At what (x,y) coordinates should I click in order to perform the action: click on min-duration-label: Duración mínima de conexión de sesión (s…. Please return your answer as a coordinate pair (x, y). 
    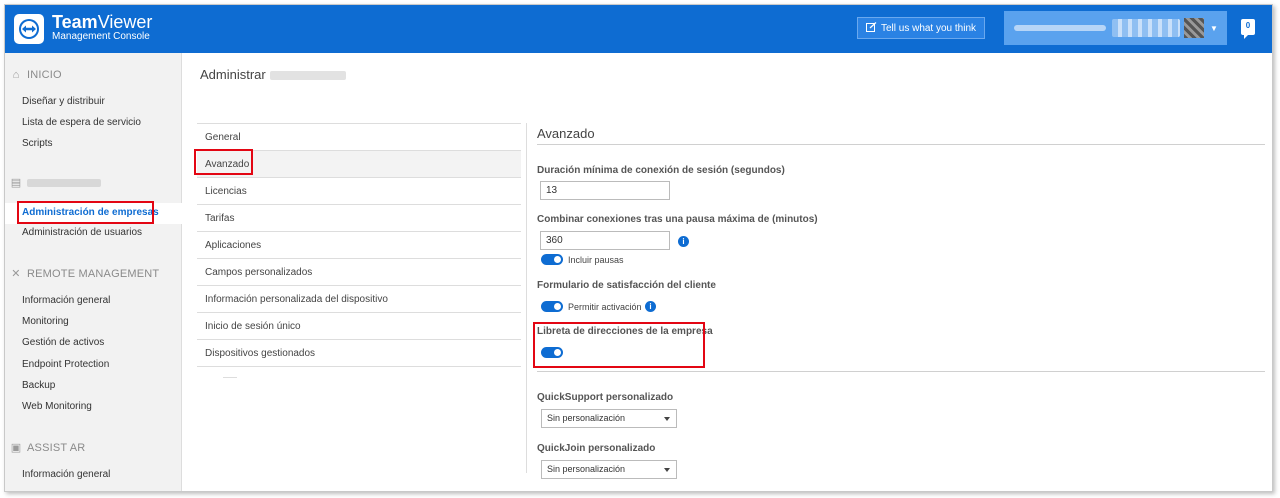
    Looking at the image, I should click on (661, 170).